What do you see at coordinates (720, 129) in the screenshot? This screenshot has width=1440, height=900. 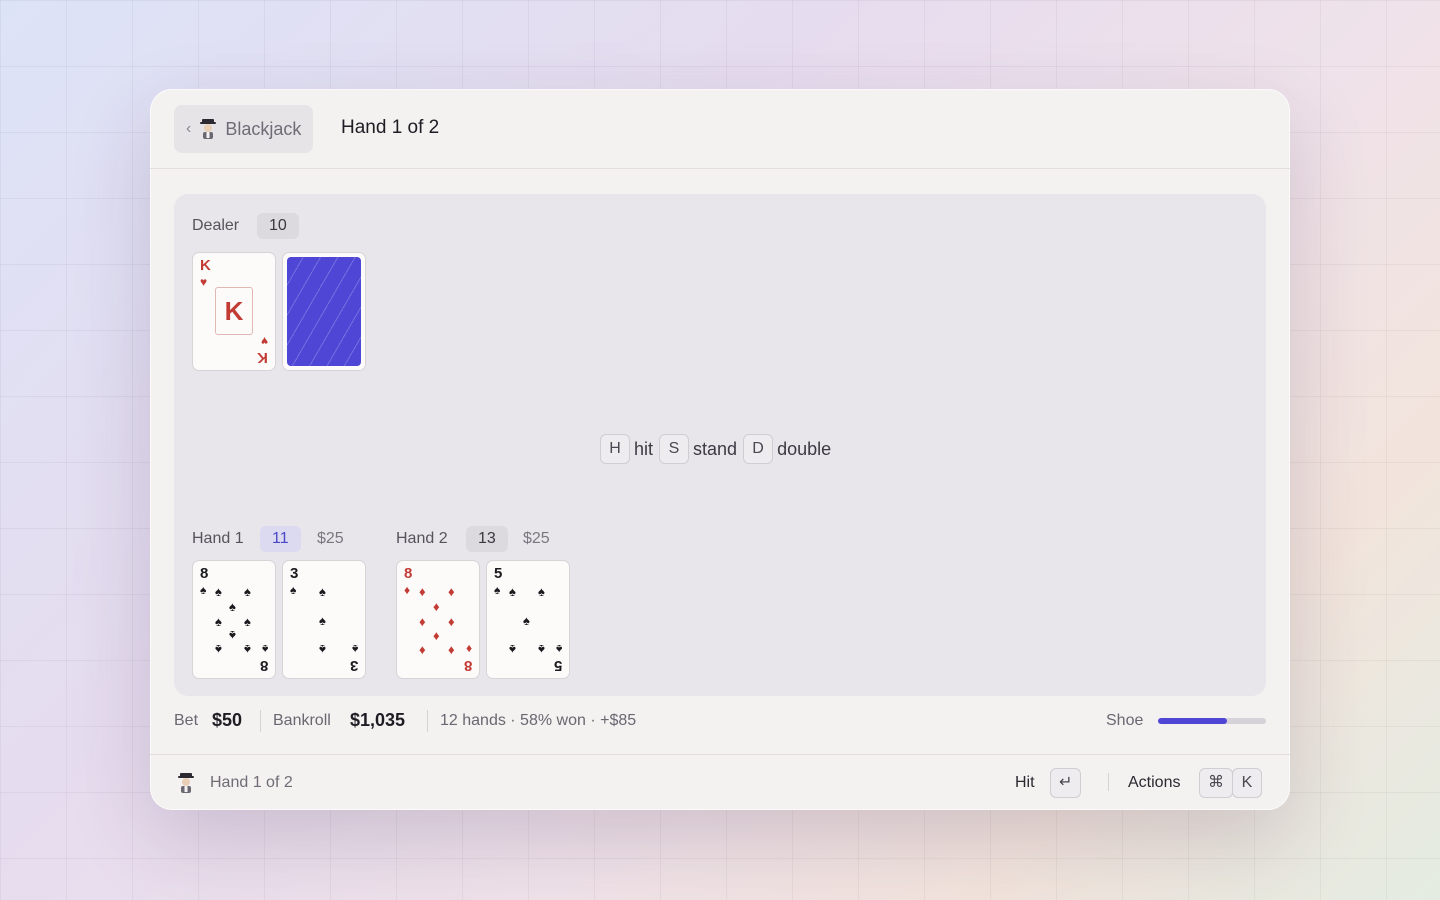 I see `header: ‹ Blackjack Hand 1 of 2` at bounding box center [720, 129].